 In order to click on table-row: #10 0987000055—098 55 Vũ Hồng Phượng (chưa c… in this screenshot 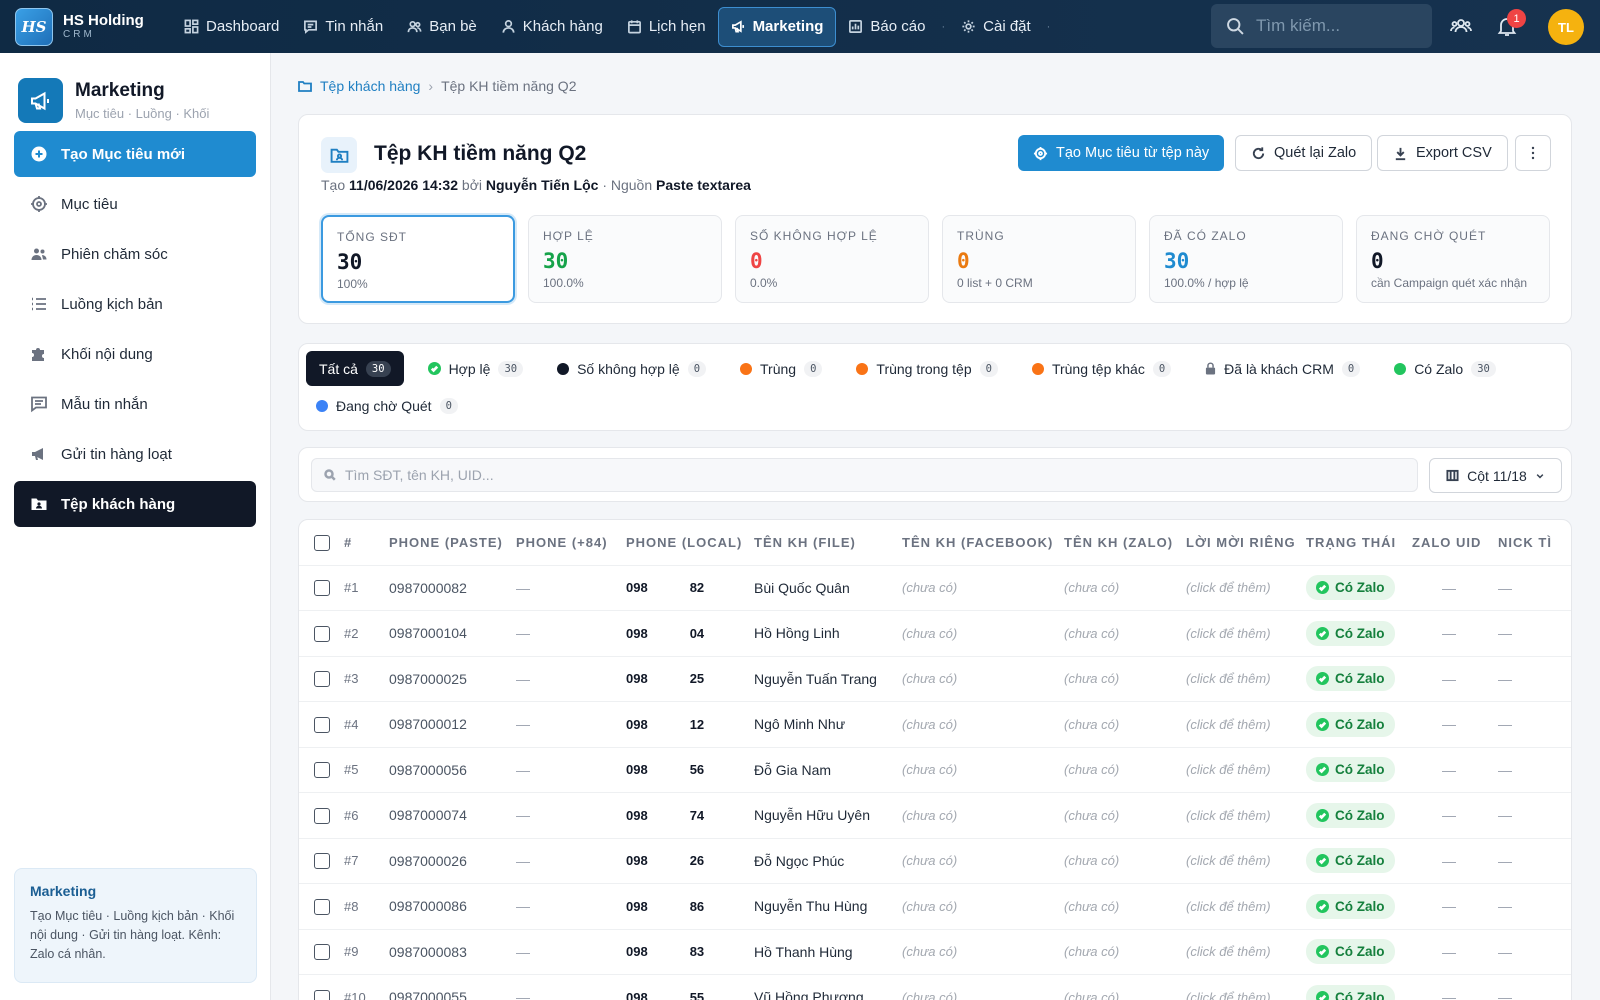, I will do `click(935, 987)`.